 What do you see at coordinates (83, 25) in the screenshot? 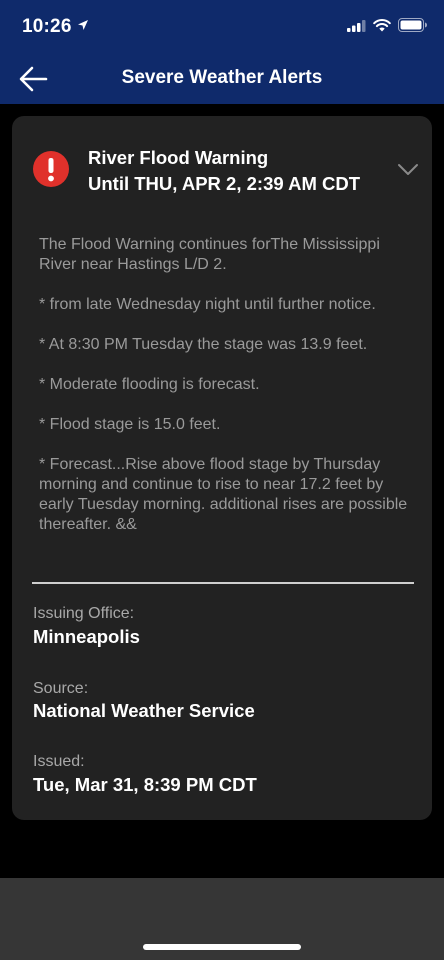
I see `location-arrow-icon` at bounding box center [83, 25].